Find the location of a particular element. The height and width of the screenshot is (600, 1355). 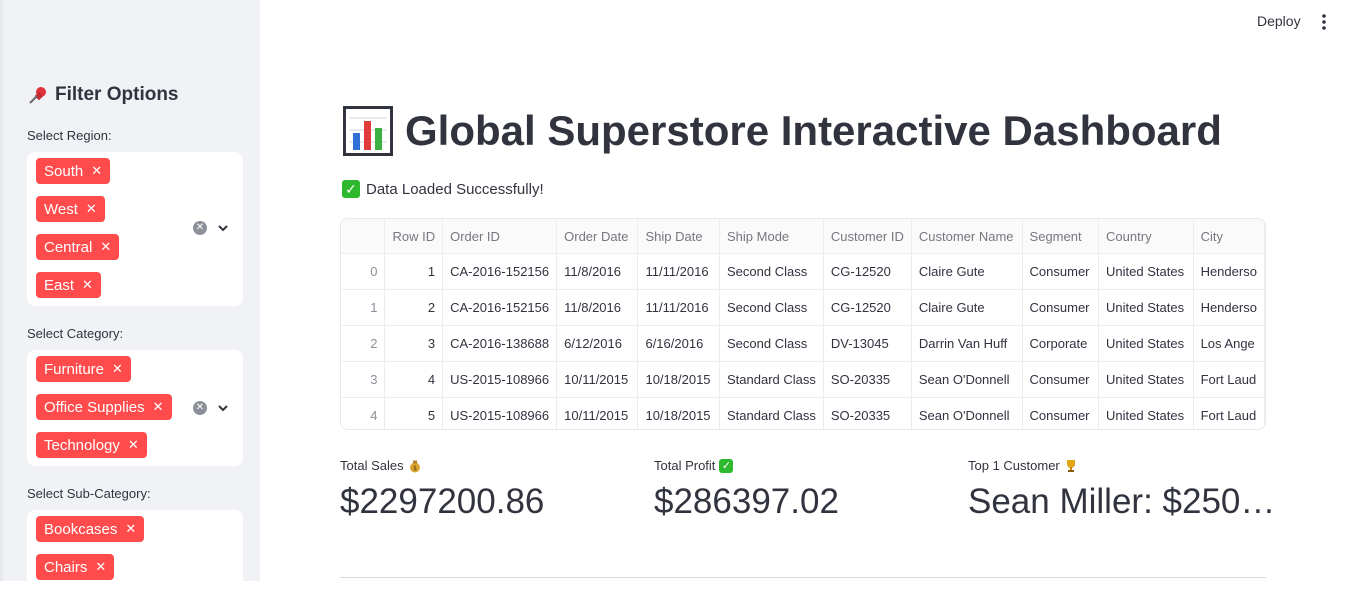

table-cell: 4 is located at coordinates (414, 379).